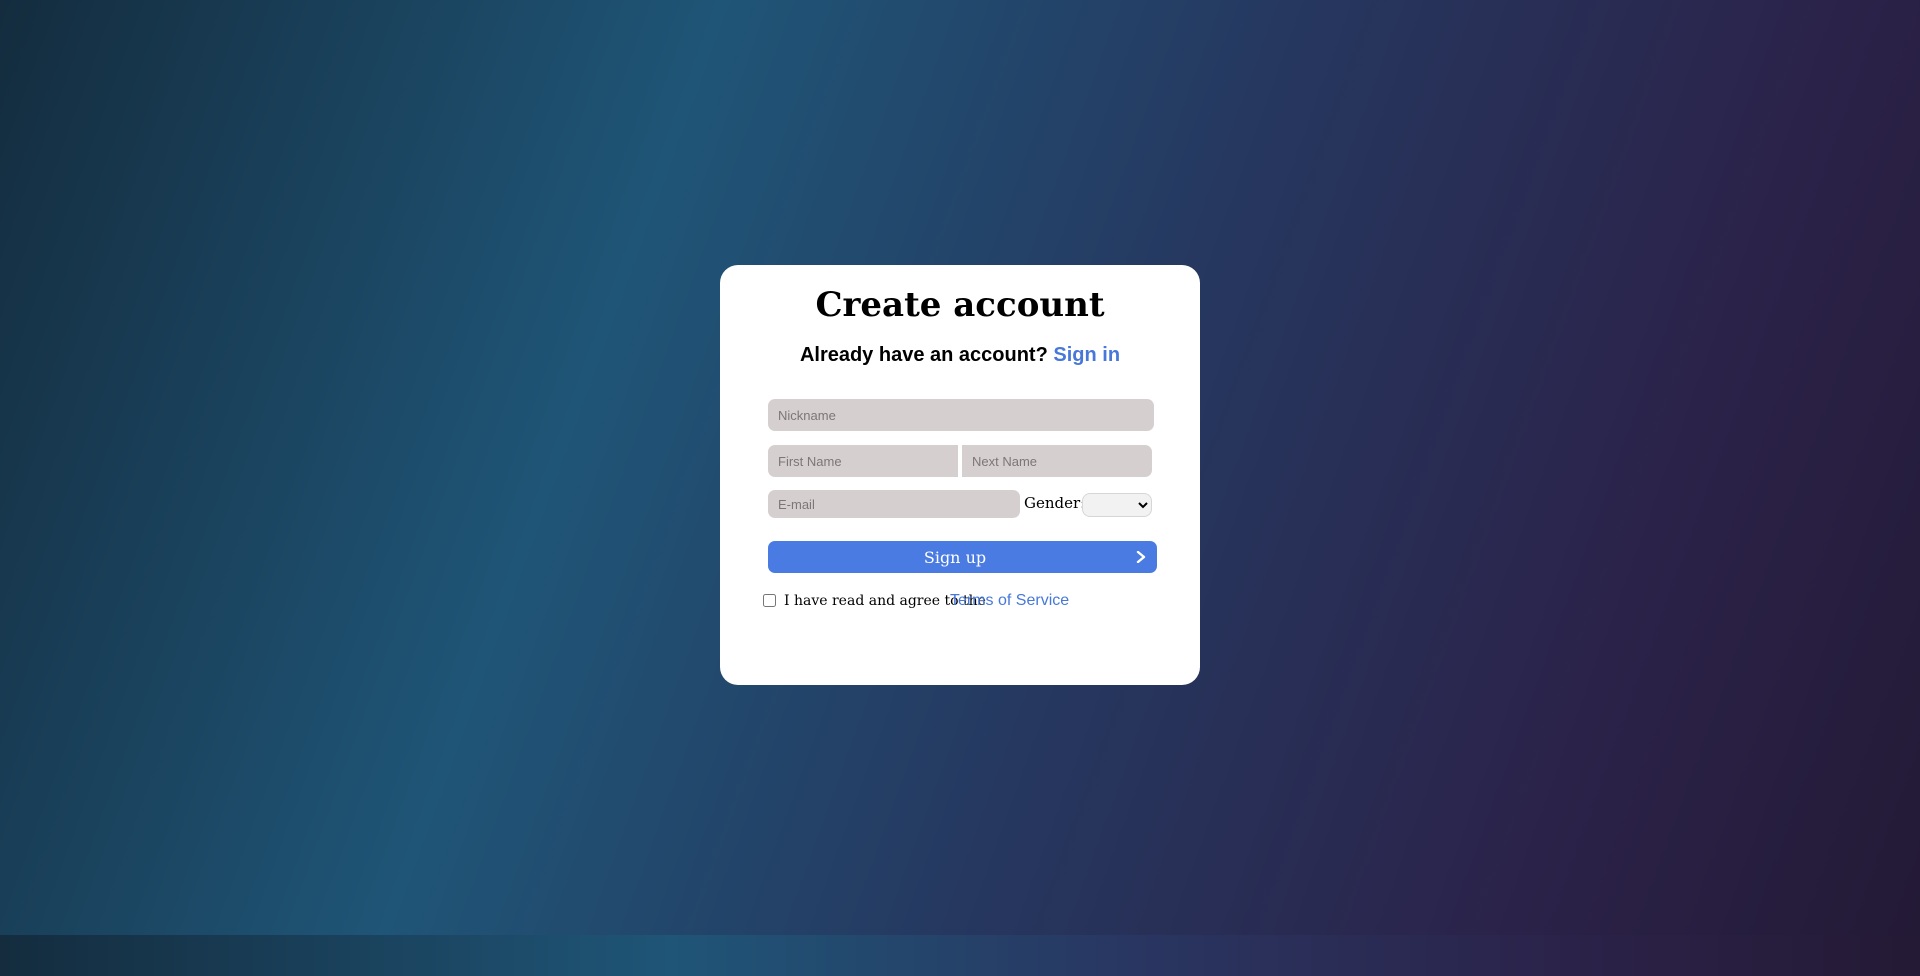 The image size is (1920, 976). I want to click on first-name-input, so click(863, 461).